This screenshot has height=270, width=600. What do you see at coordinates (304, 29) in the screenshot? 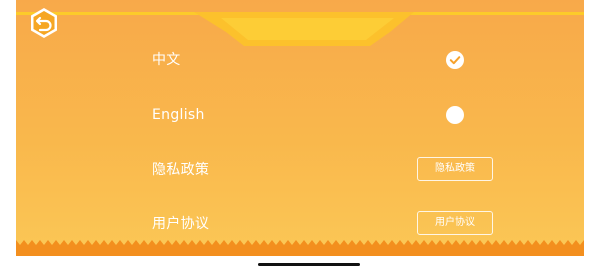
I see `top-header-banner` at bounding box center [304, 29].